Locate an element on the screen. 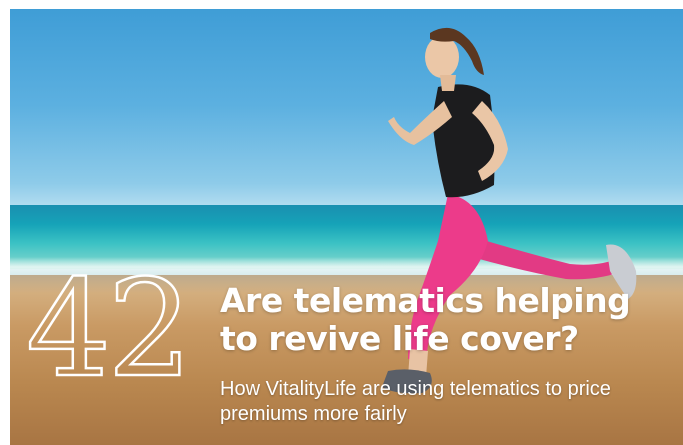 This screenshot has height=445, width=683. runner-back-leg is located at coordinates (550, 259).